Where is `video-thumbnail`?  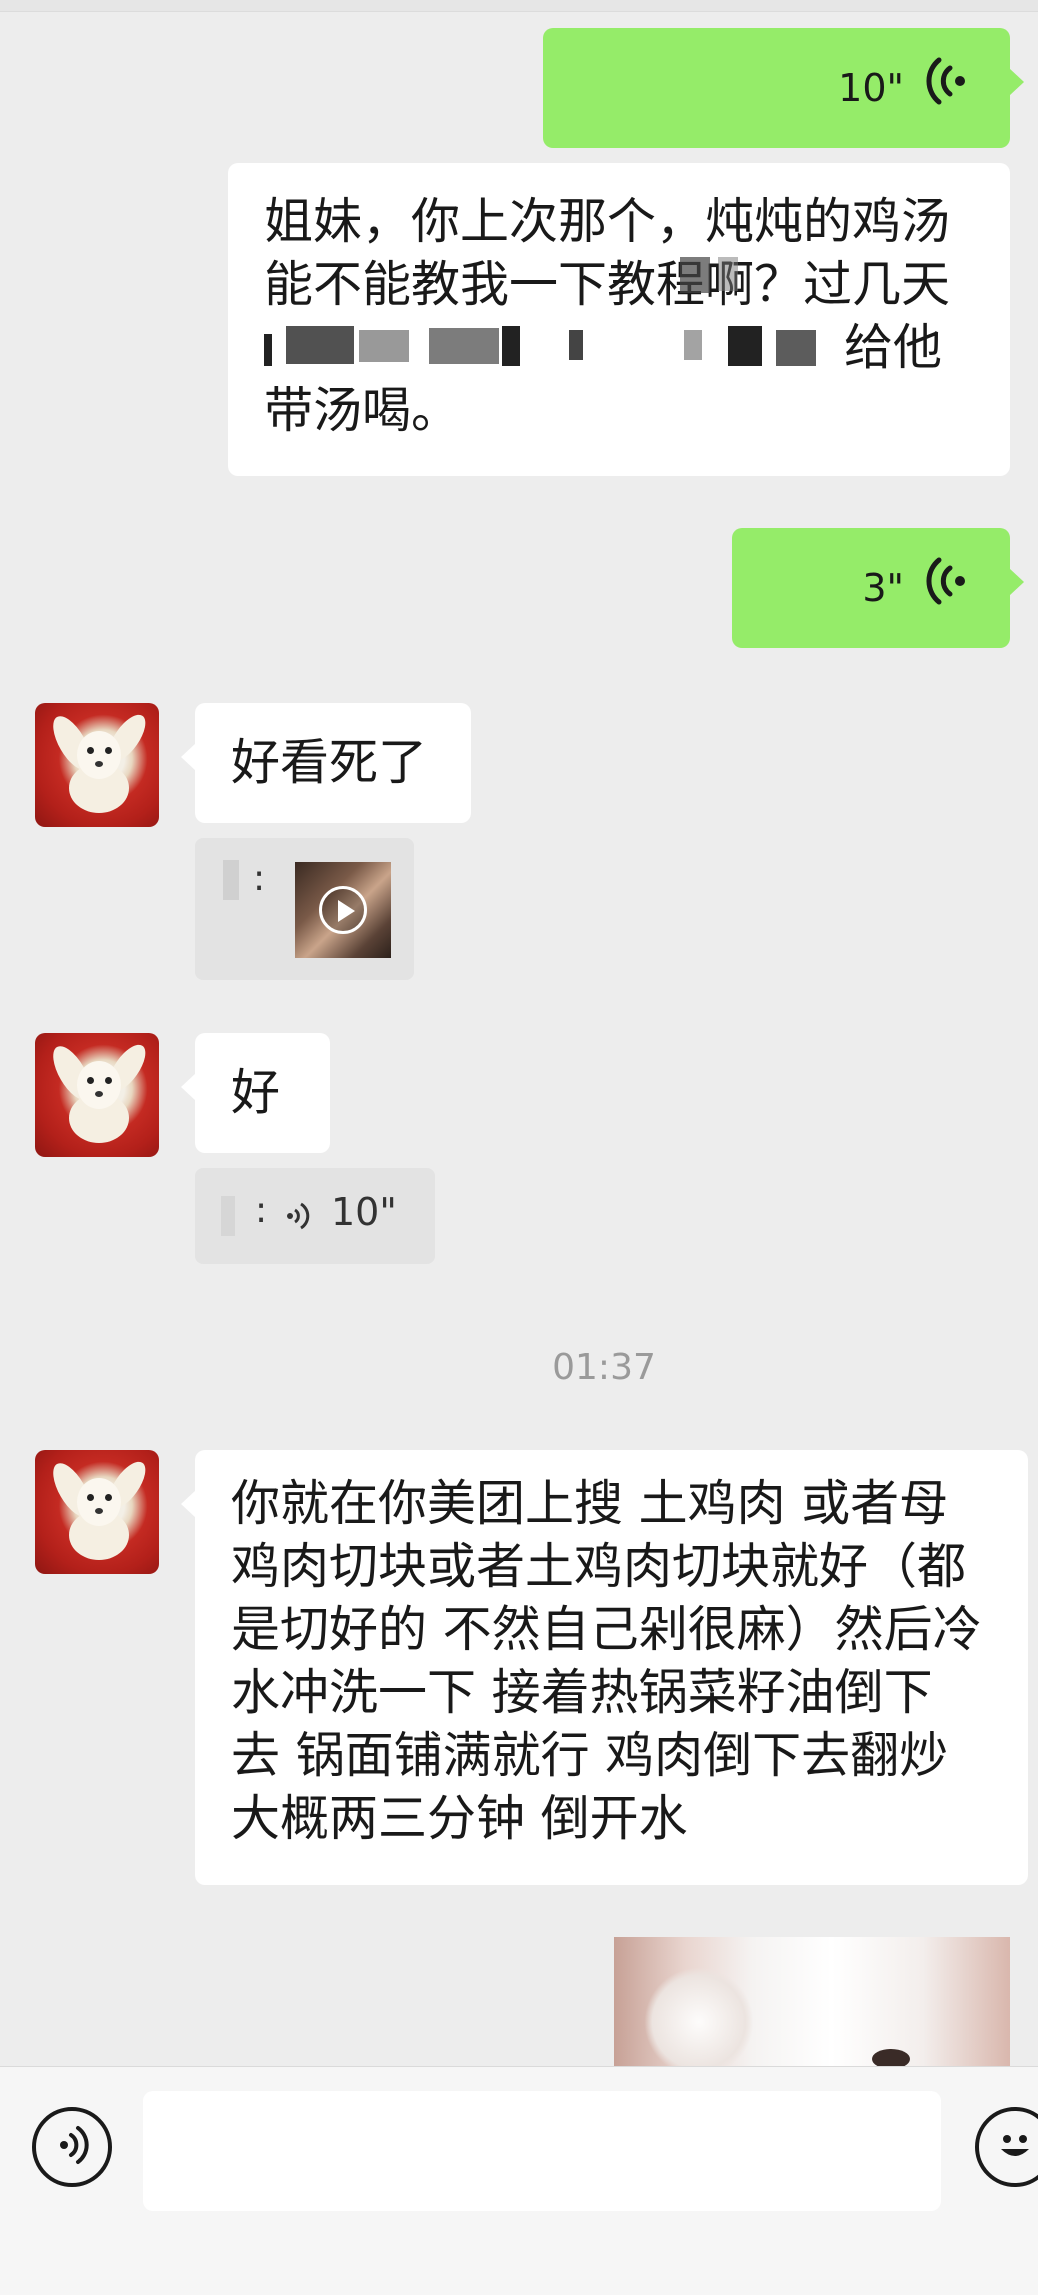 video-thumbnail is located at coordinates (343, 910).